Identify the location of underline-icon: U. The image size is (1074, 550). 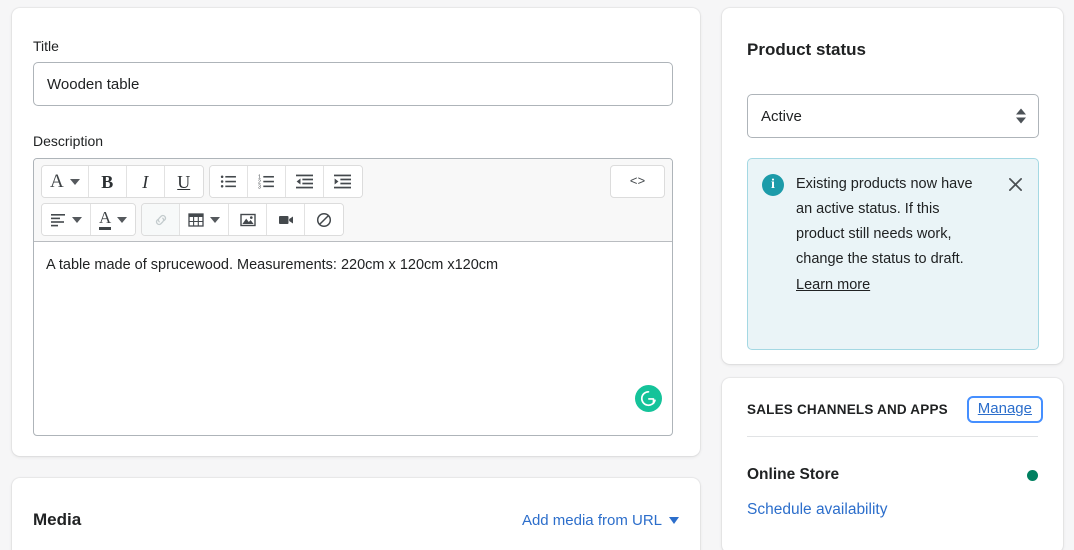
(184, 181).